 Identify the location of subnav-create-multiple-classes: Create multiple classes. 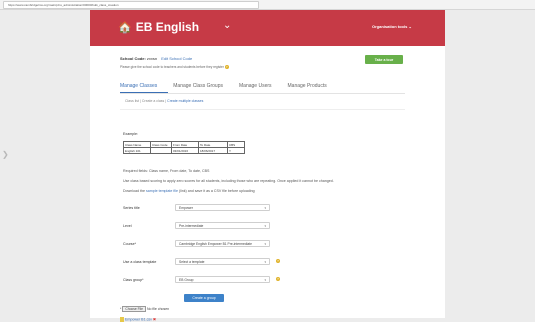
(185, 101).